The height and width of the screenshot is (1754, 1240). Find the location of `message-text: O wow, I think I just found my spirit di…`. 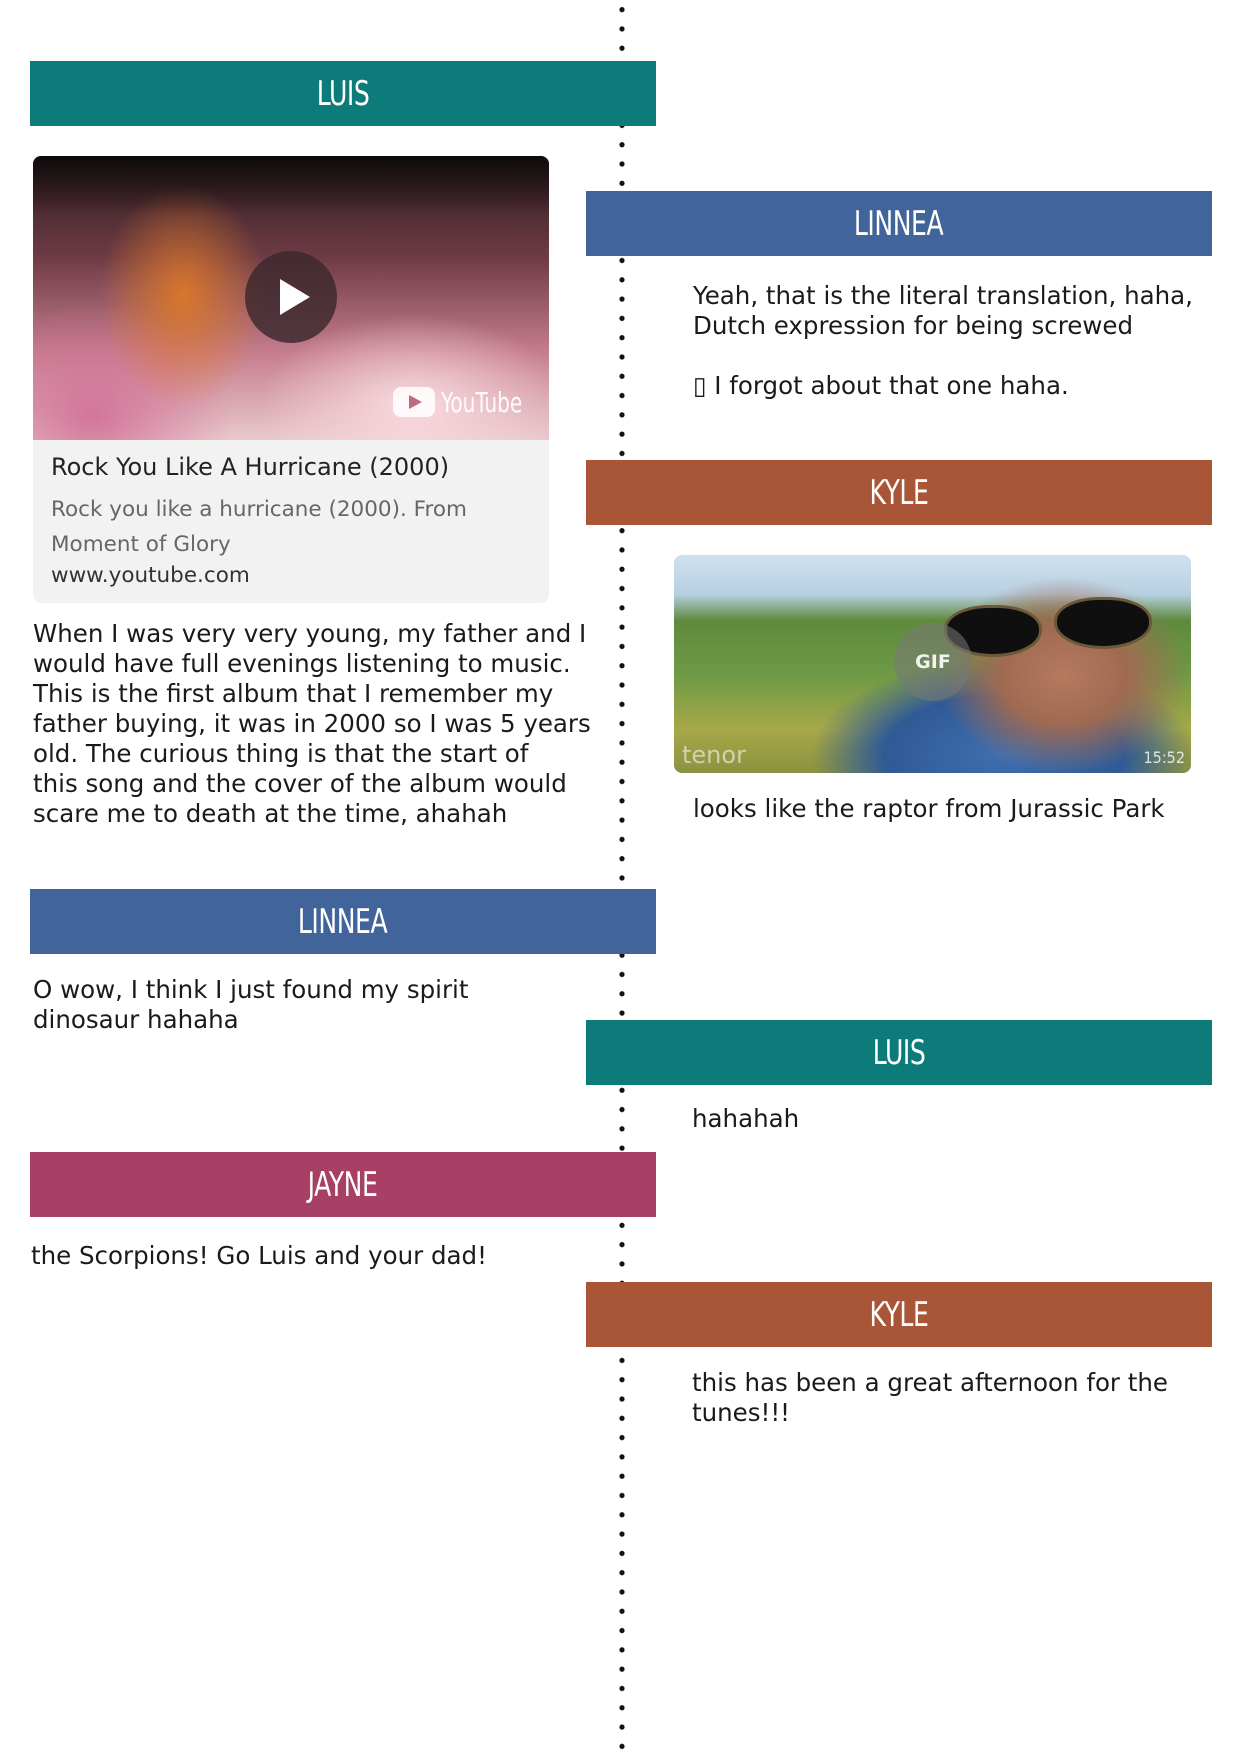

message-text: O wow, I think I just found my spirit di… is located at coordinates (251, 1004).